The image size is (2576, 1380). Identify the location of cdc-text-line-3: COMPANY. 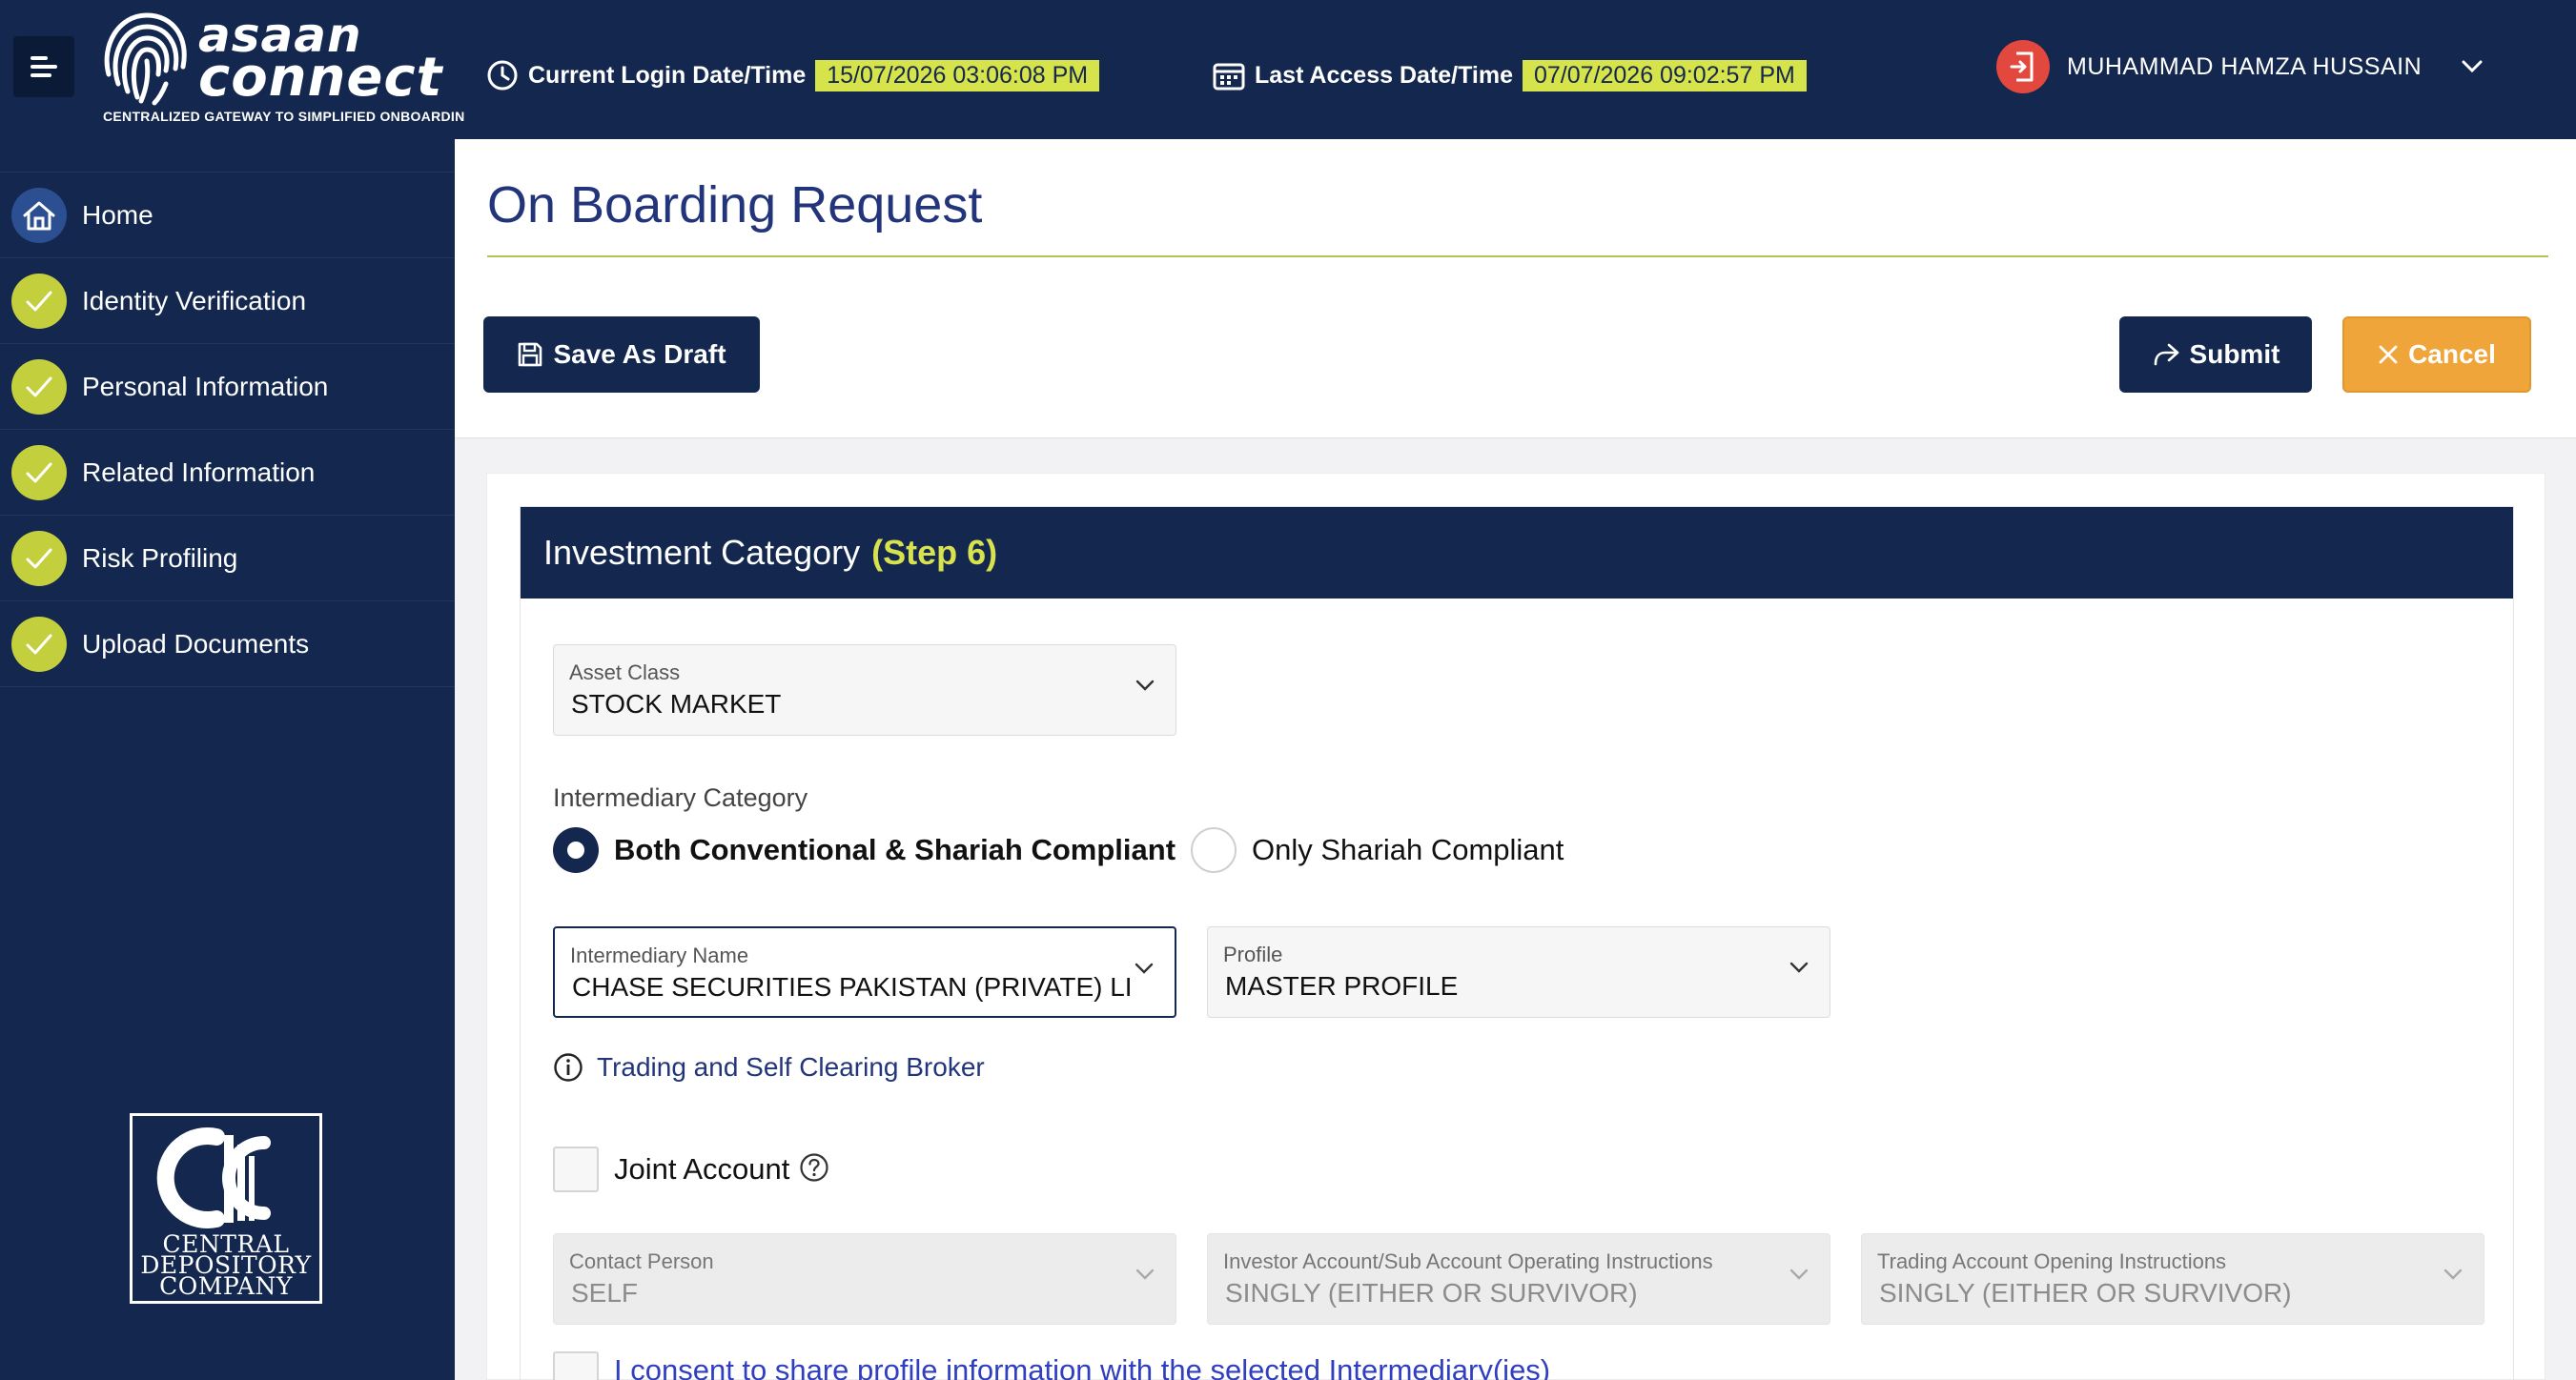
(226, 1286).